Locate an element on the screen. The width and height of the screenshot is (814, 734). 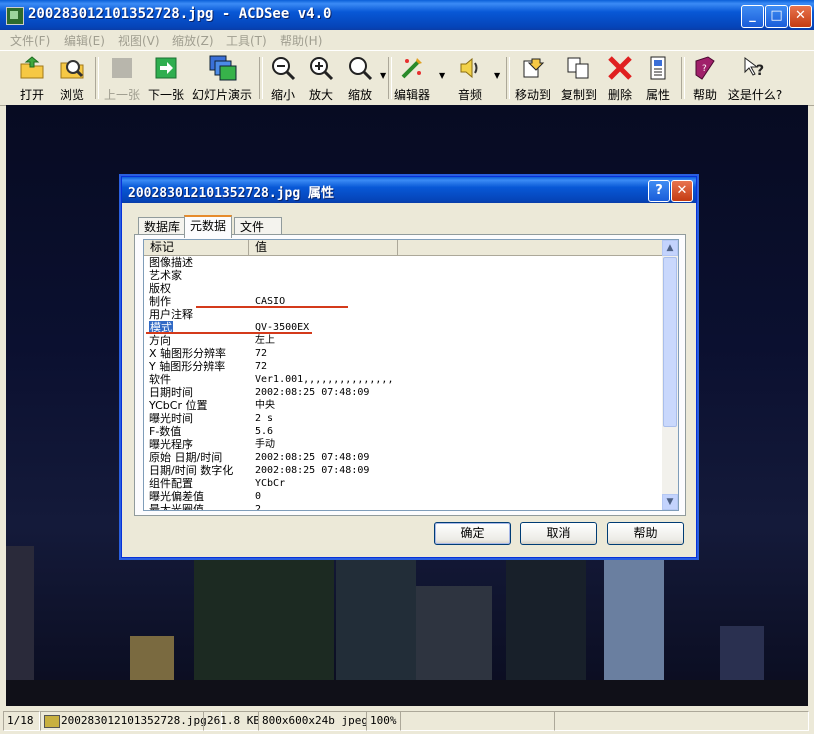
metadata-tag: 组件配置 is located at coordinates (171, 483).